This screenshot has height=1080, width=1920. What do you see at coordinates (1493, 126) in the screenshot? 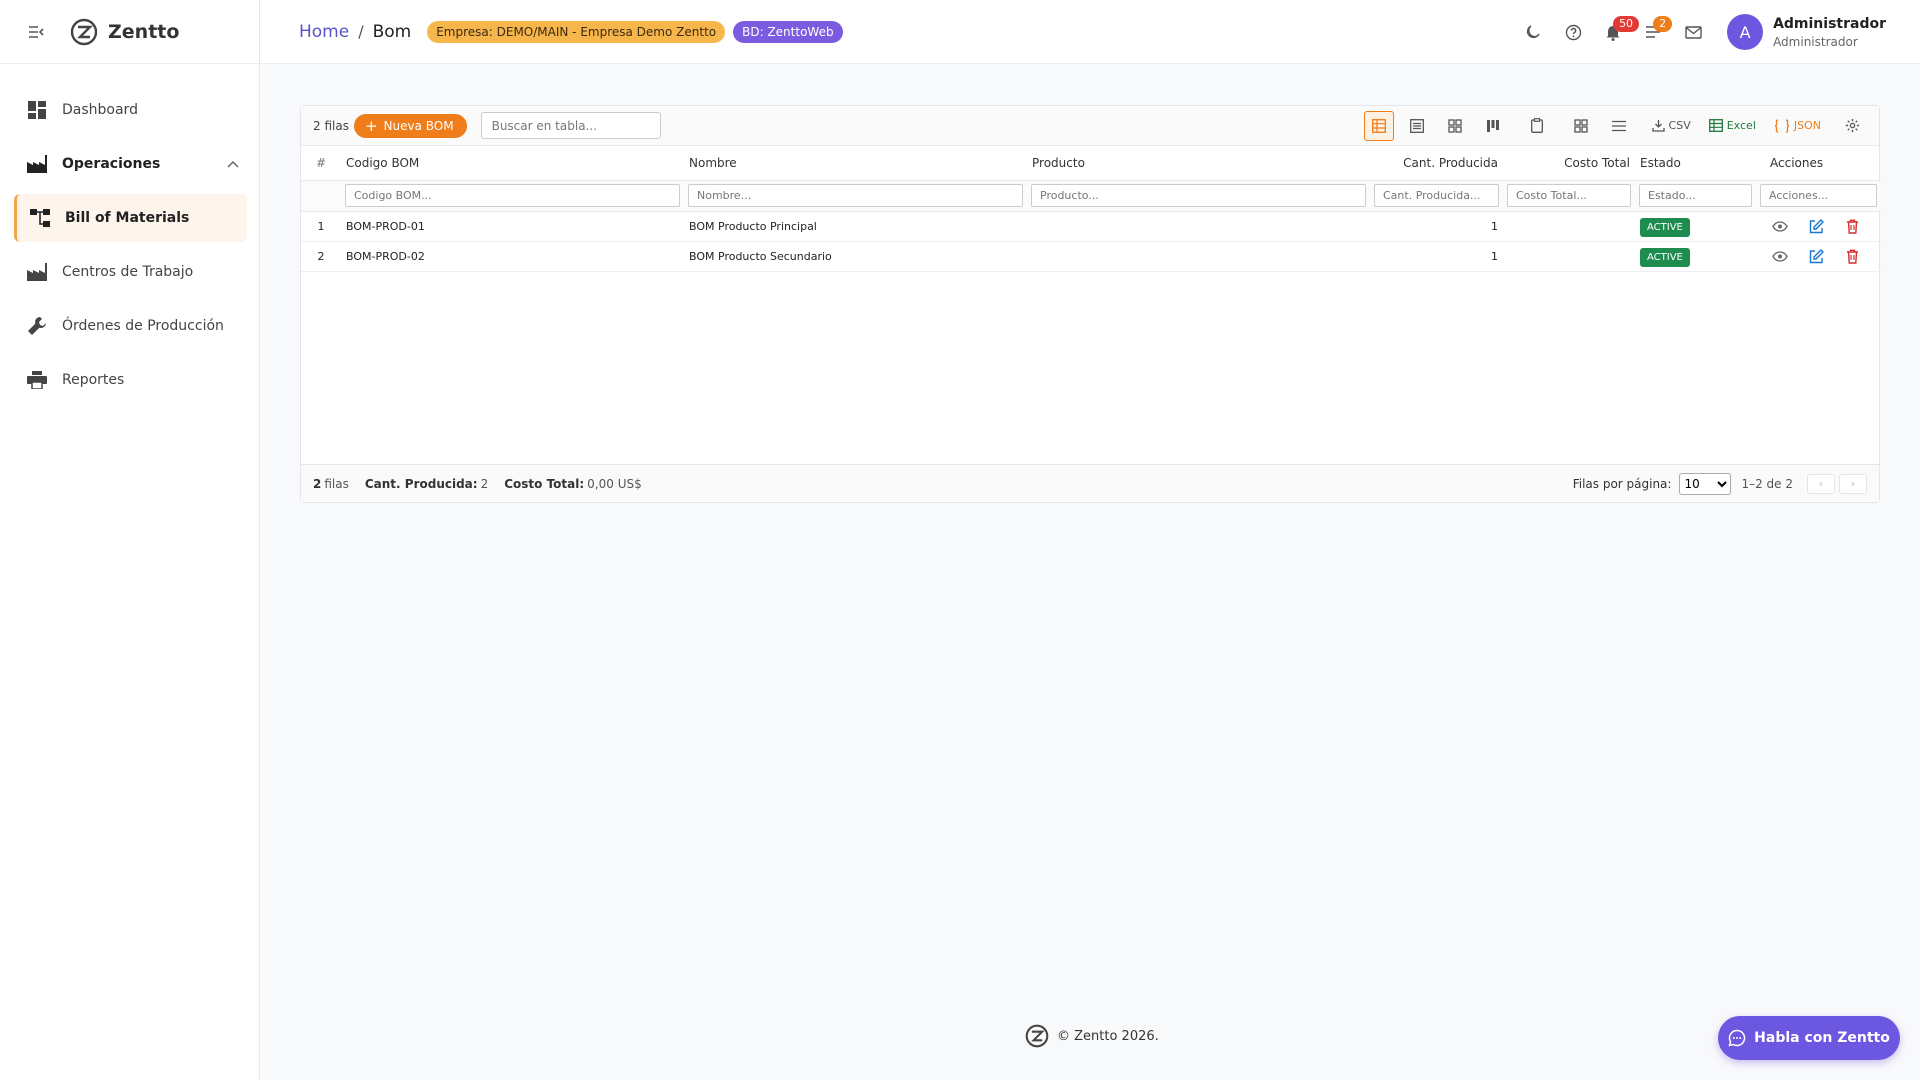
I see `kanban-view-icon` at bounding box center [1493, 126].